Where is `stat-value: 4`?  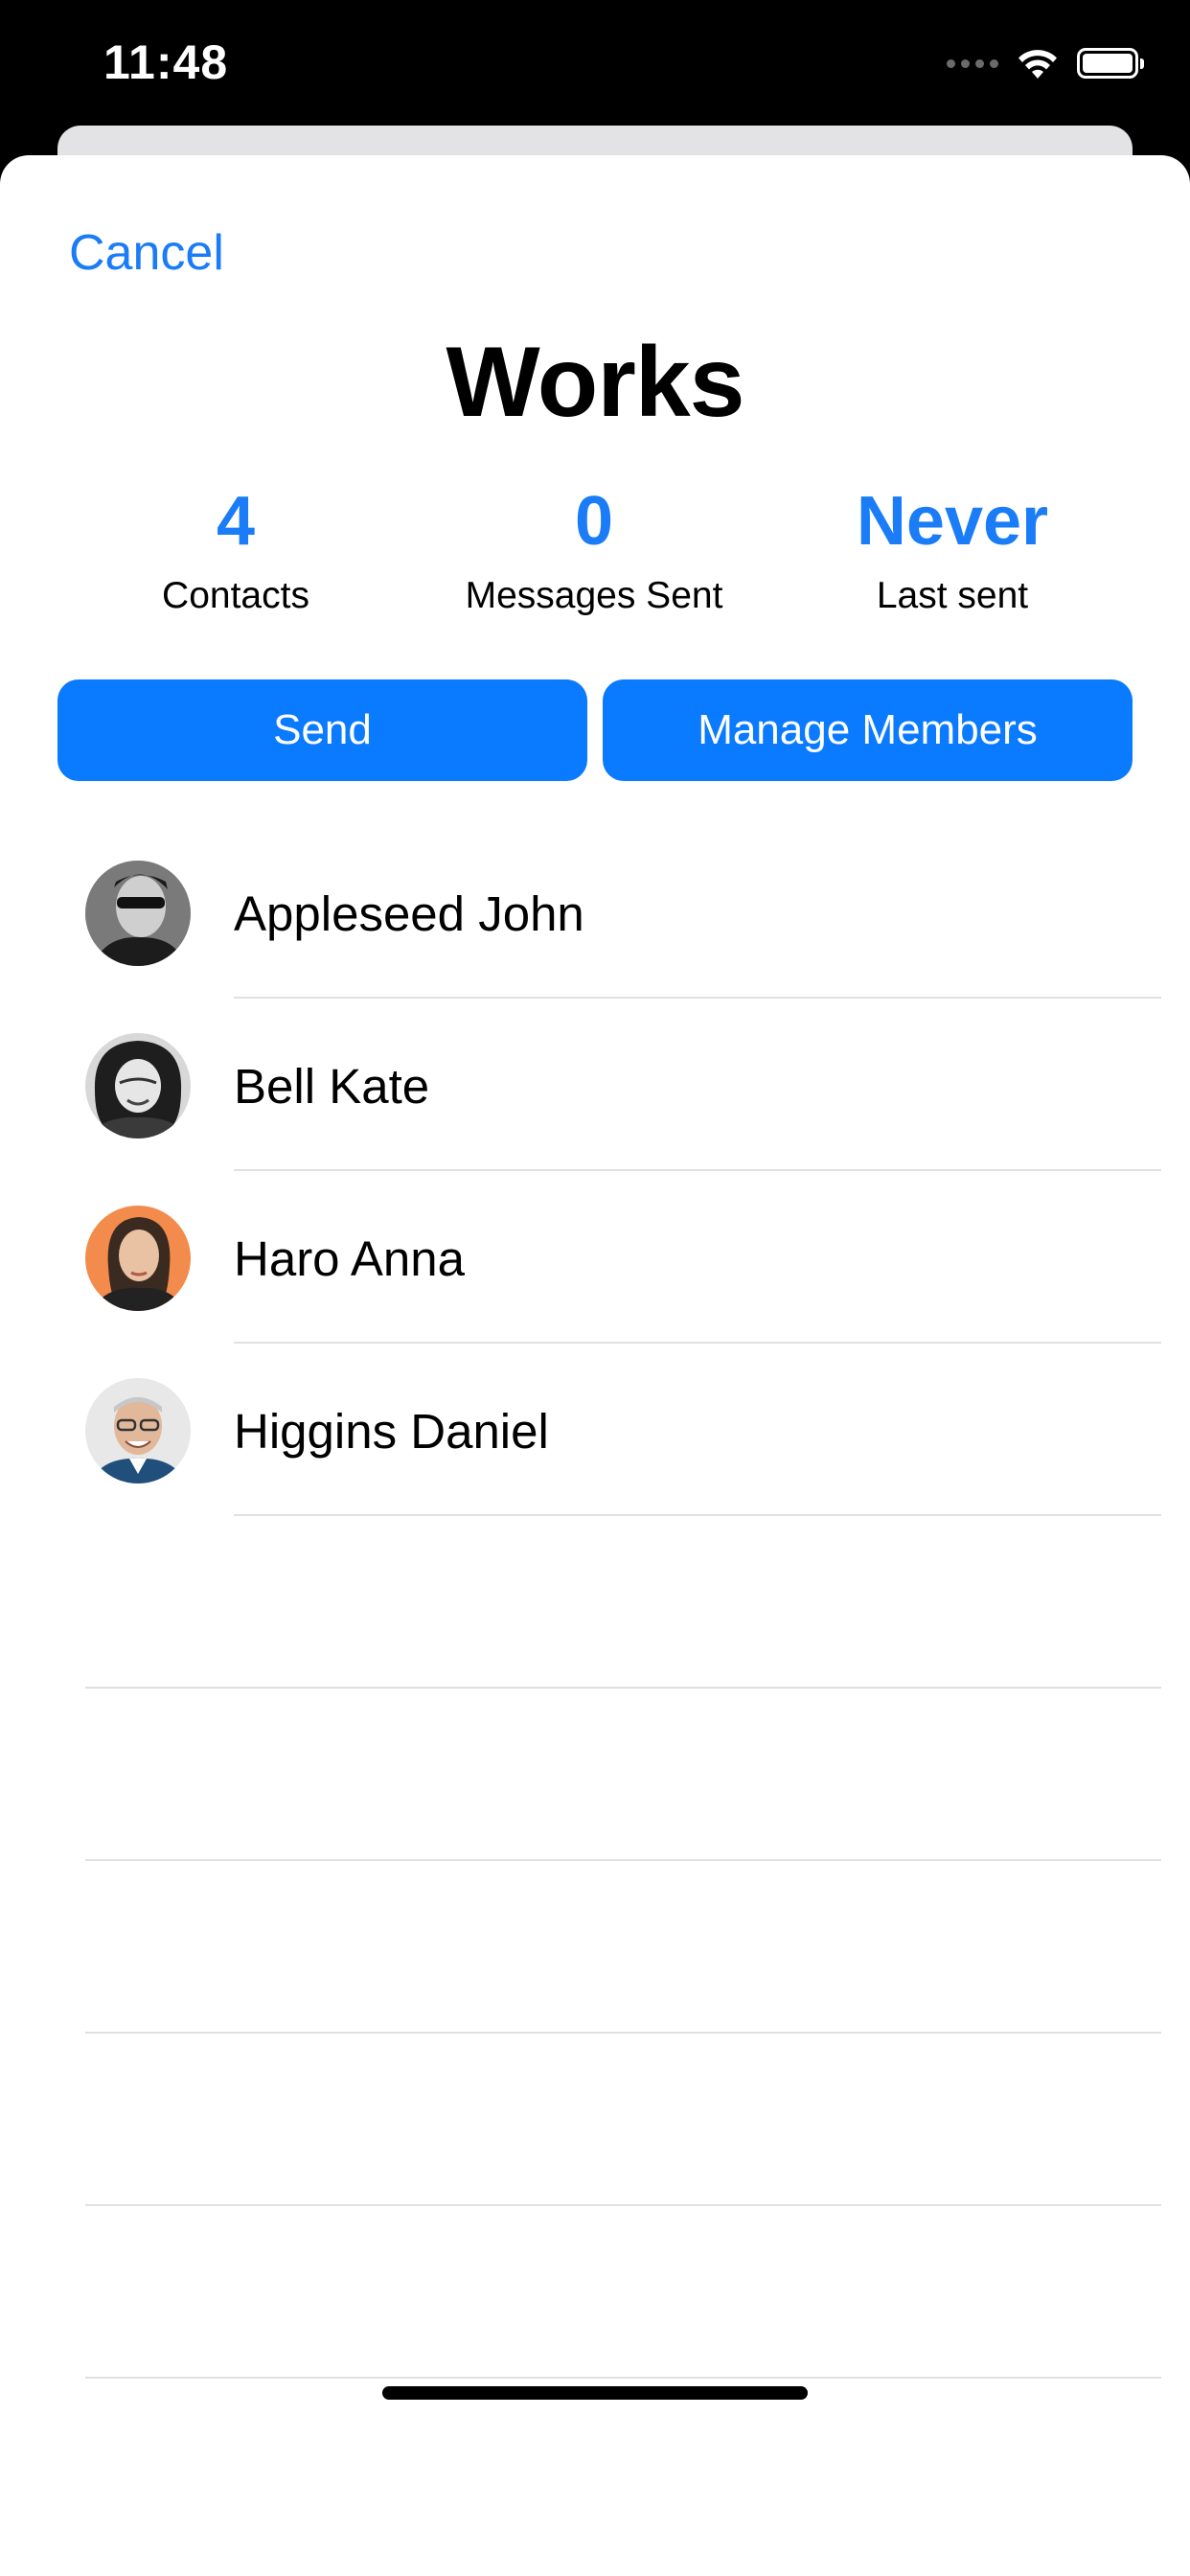
stat-value: 4 is located at coordinates (236, 521).